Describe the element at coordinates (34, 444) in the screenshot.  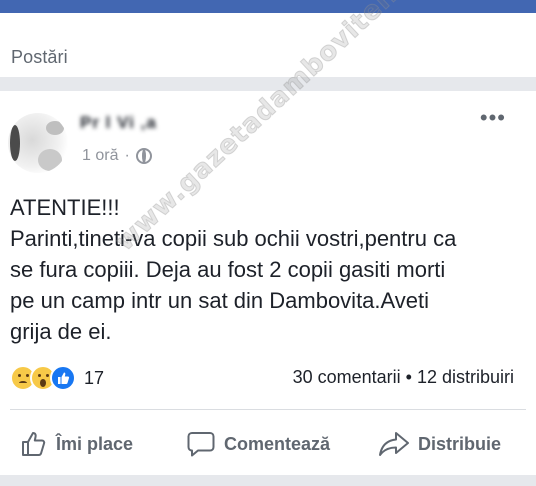
I see `thumbs-up-icon` at that location.